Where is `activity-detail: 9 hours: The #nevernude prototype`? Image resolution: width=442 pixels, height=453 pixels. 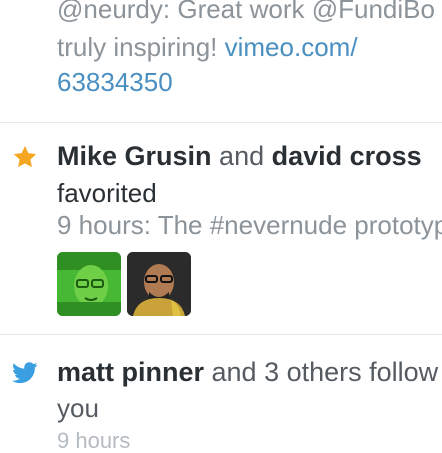
activity-detail: 9 hours: The #nevernude prototype is located at coordinates (249, 225).